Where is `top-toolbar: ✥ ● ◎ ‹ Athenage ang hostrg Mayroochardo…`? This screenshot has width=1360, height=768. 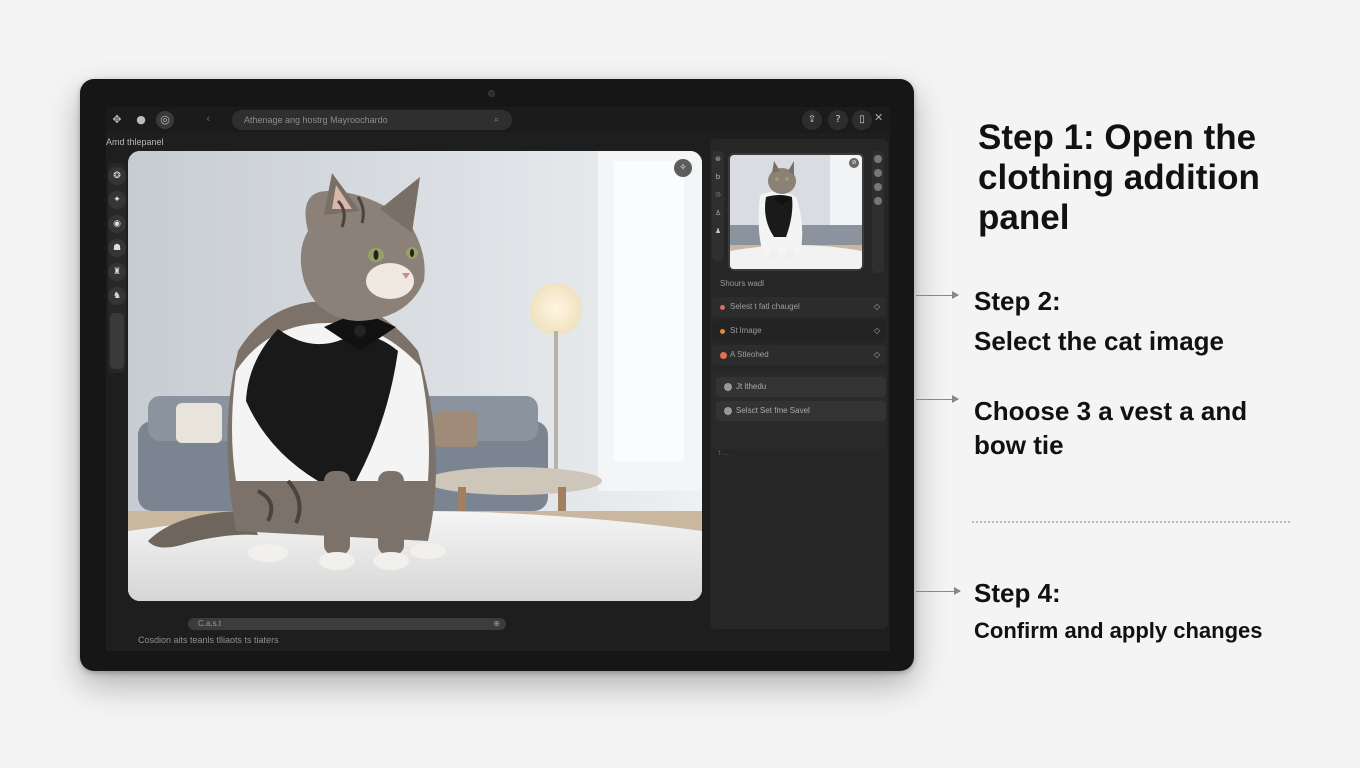
top-toolbar: ✥ ● ◎ ‹ Athenage ang hostrg Mayroochardo… is located at coordinates (498, 120).